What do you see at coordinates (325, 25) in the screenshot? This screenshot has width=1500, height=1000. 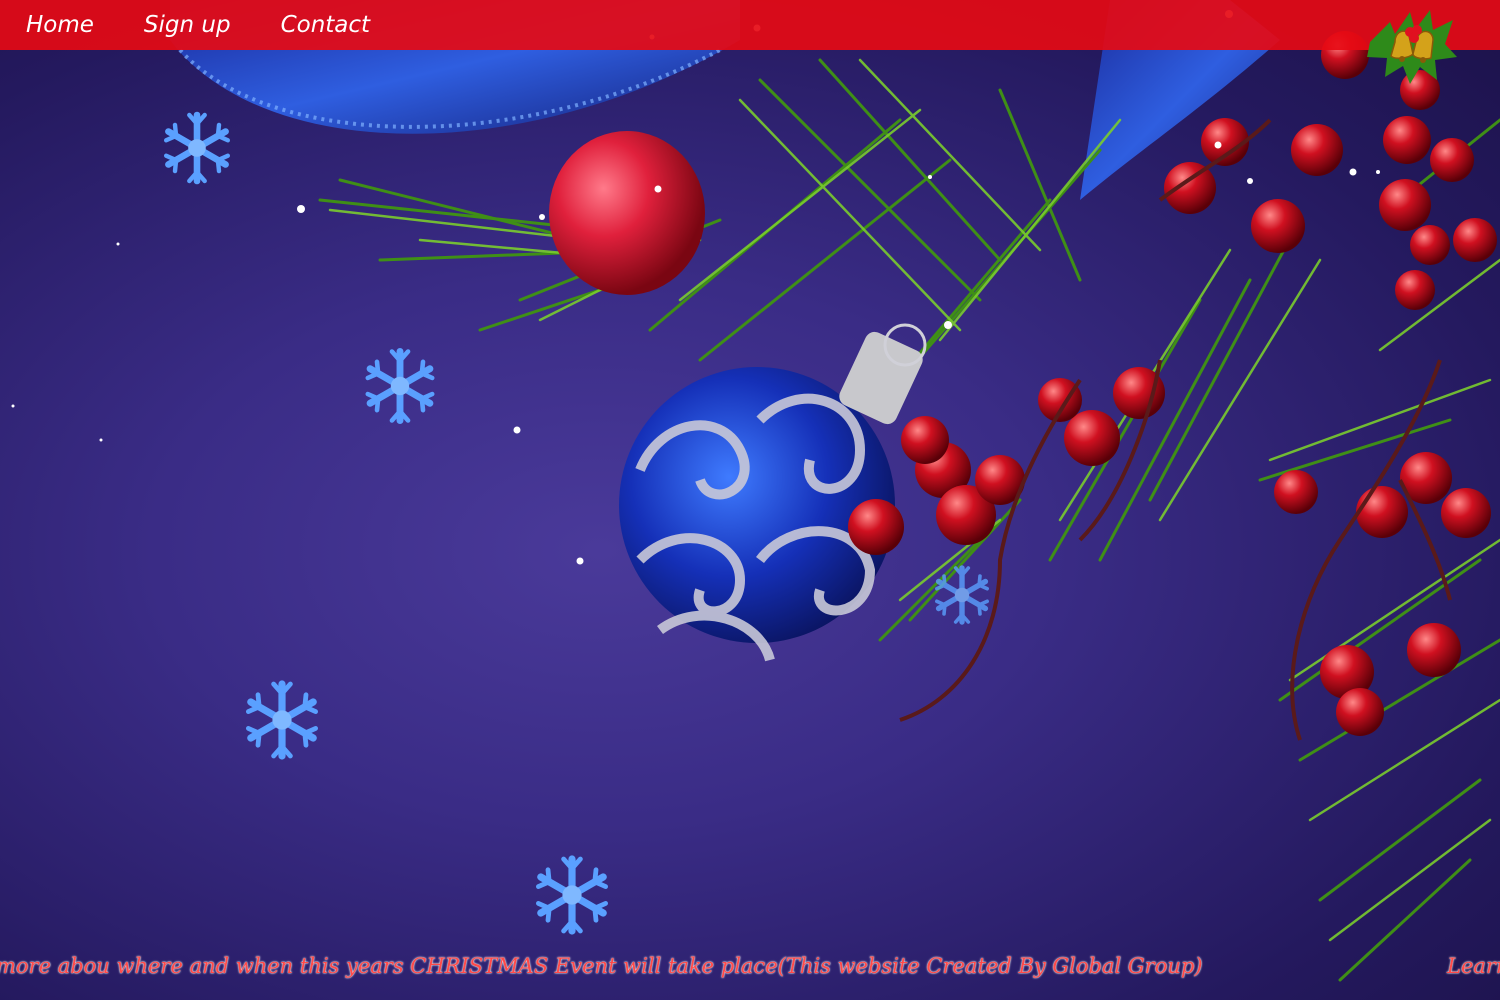 I see `nav-contact-link: Contact` at bounding box center [325, 25].